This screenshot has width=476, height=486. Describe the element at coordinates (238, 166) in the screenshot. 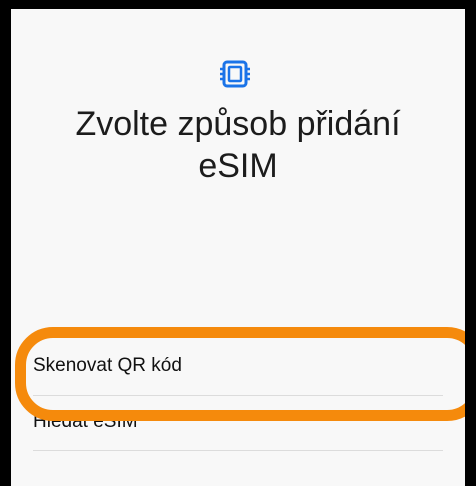

I see `page-title-line-2: eSIM` at that location.